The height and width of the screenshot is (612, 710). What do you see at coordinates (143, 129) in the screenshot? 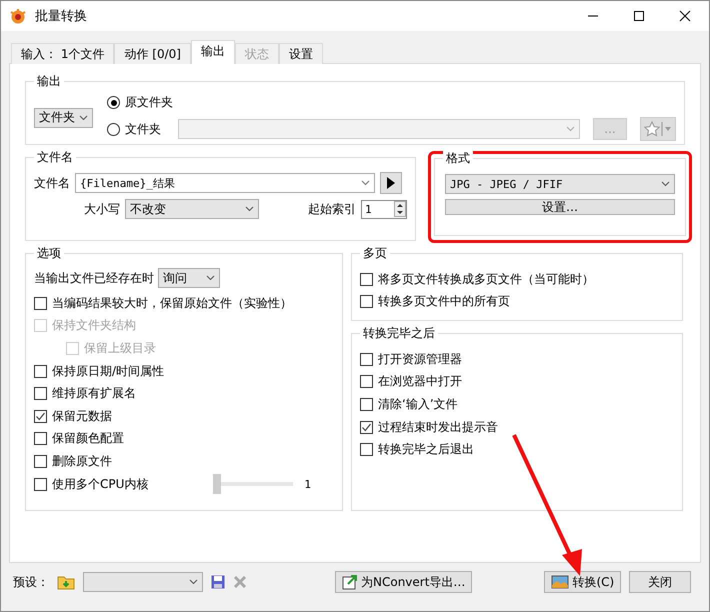
I see `radio-label: 文件夹` at bounding box center [143, 129].